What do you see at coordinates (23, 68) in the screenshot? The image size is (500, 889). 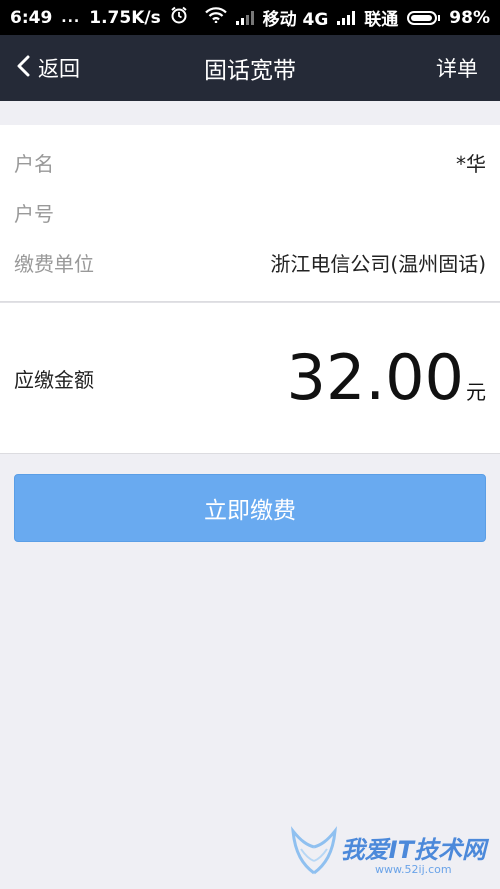 I see `chevron-left-icon` at bounding box center [23, 68].